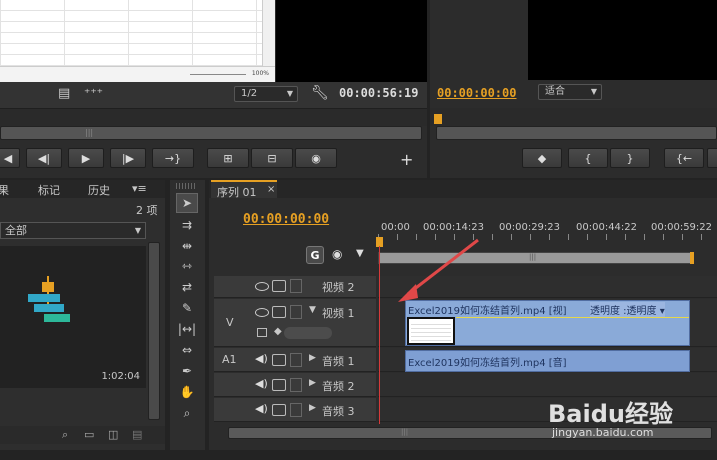 The image size is (717, 460). Describe the element at coordinates (272, 158) in the screenshot. I see `overwrite-button: ⊟` at that location.